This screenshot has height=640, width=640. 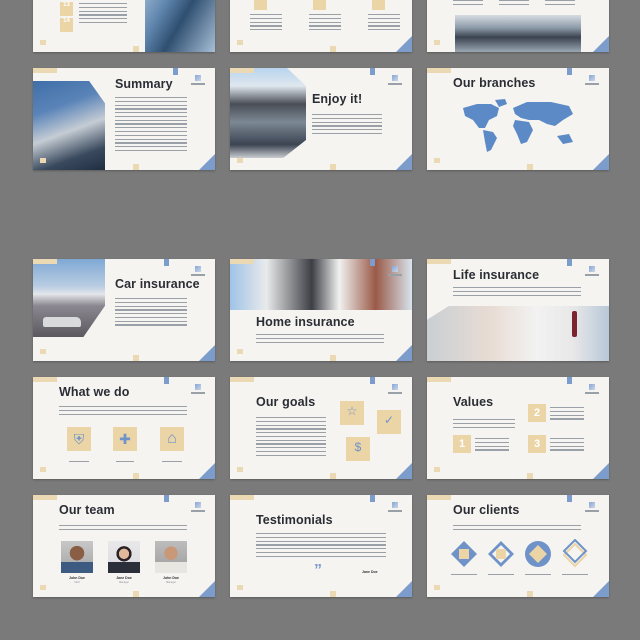 What do you see at coordinates (518, 546) in the screenshot?
I see `slide-clients: Our clients` at bounding box center [518, 546].